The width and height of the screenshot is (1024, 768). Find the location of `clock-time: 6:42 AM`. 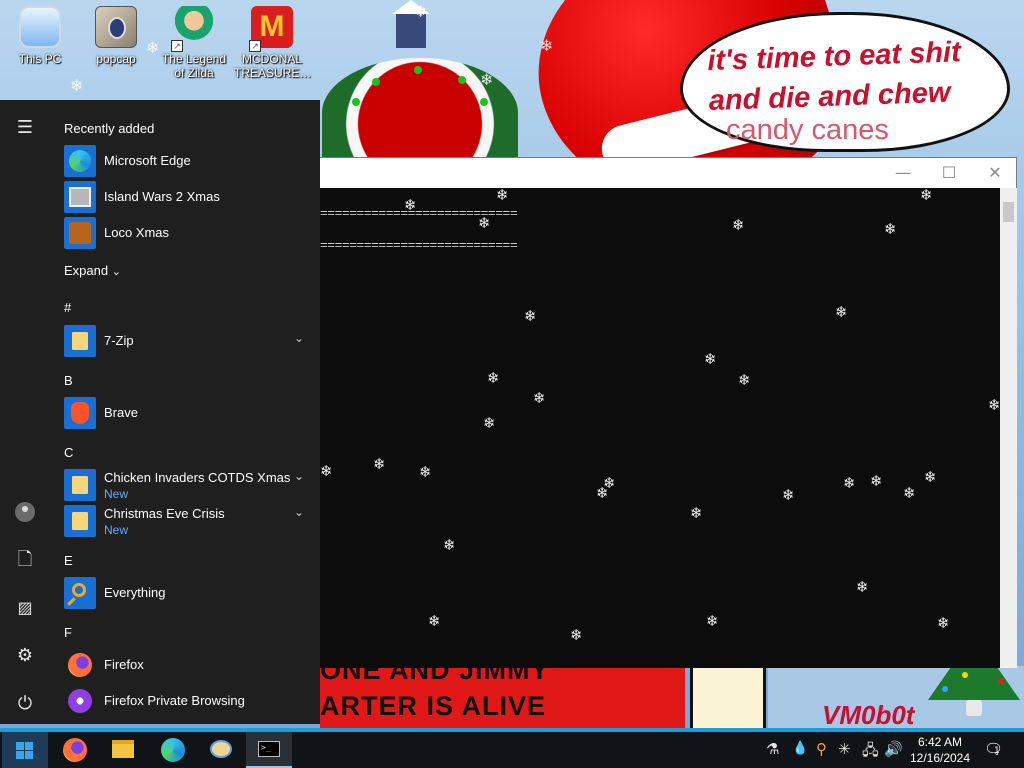

clock-time: 6:42 AM is located at coordinates (940, 742).